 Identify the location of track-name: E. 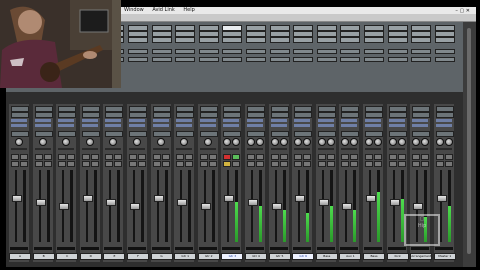
(114, 256).